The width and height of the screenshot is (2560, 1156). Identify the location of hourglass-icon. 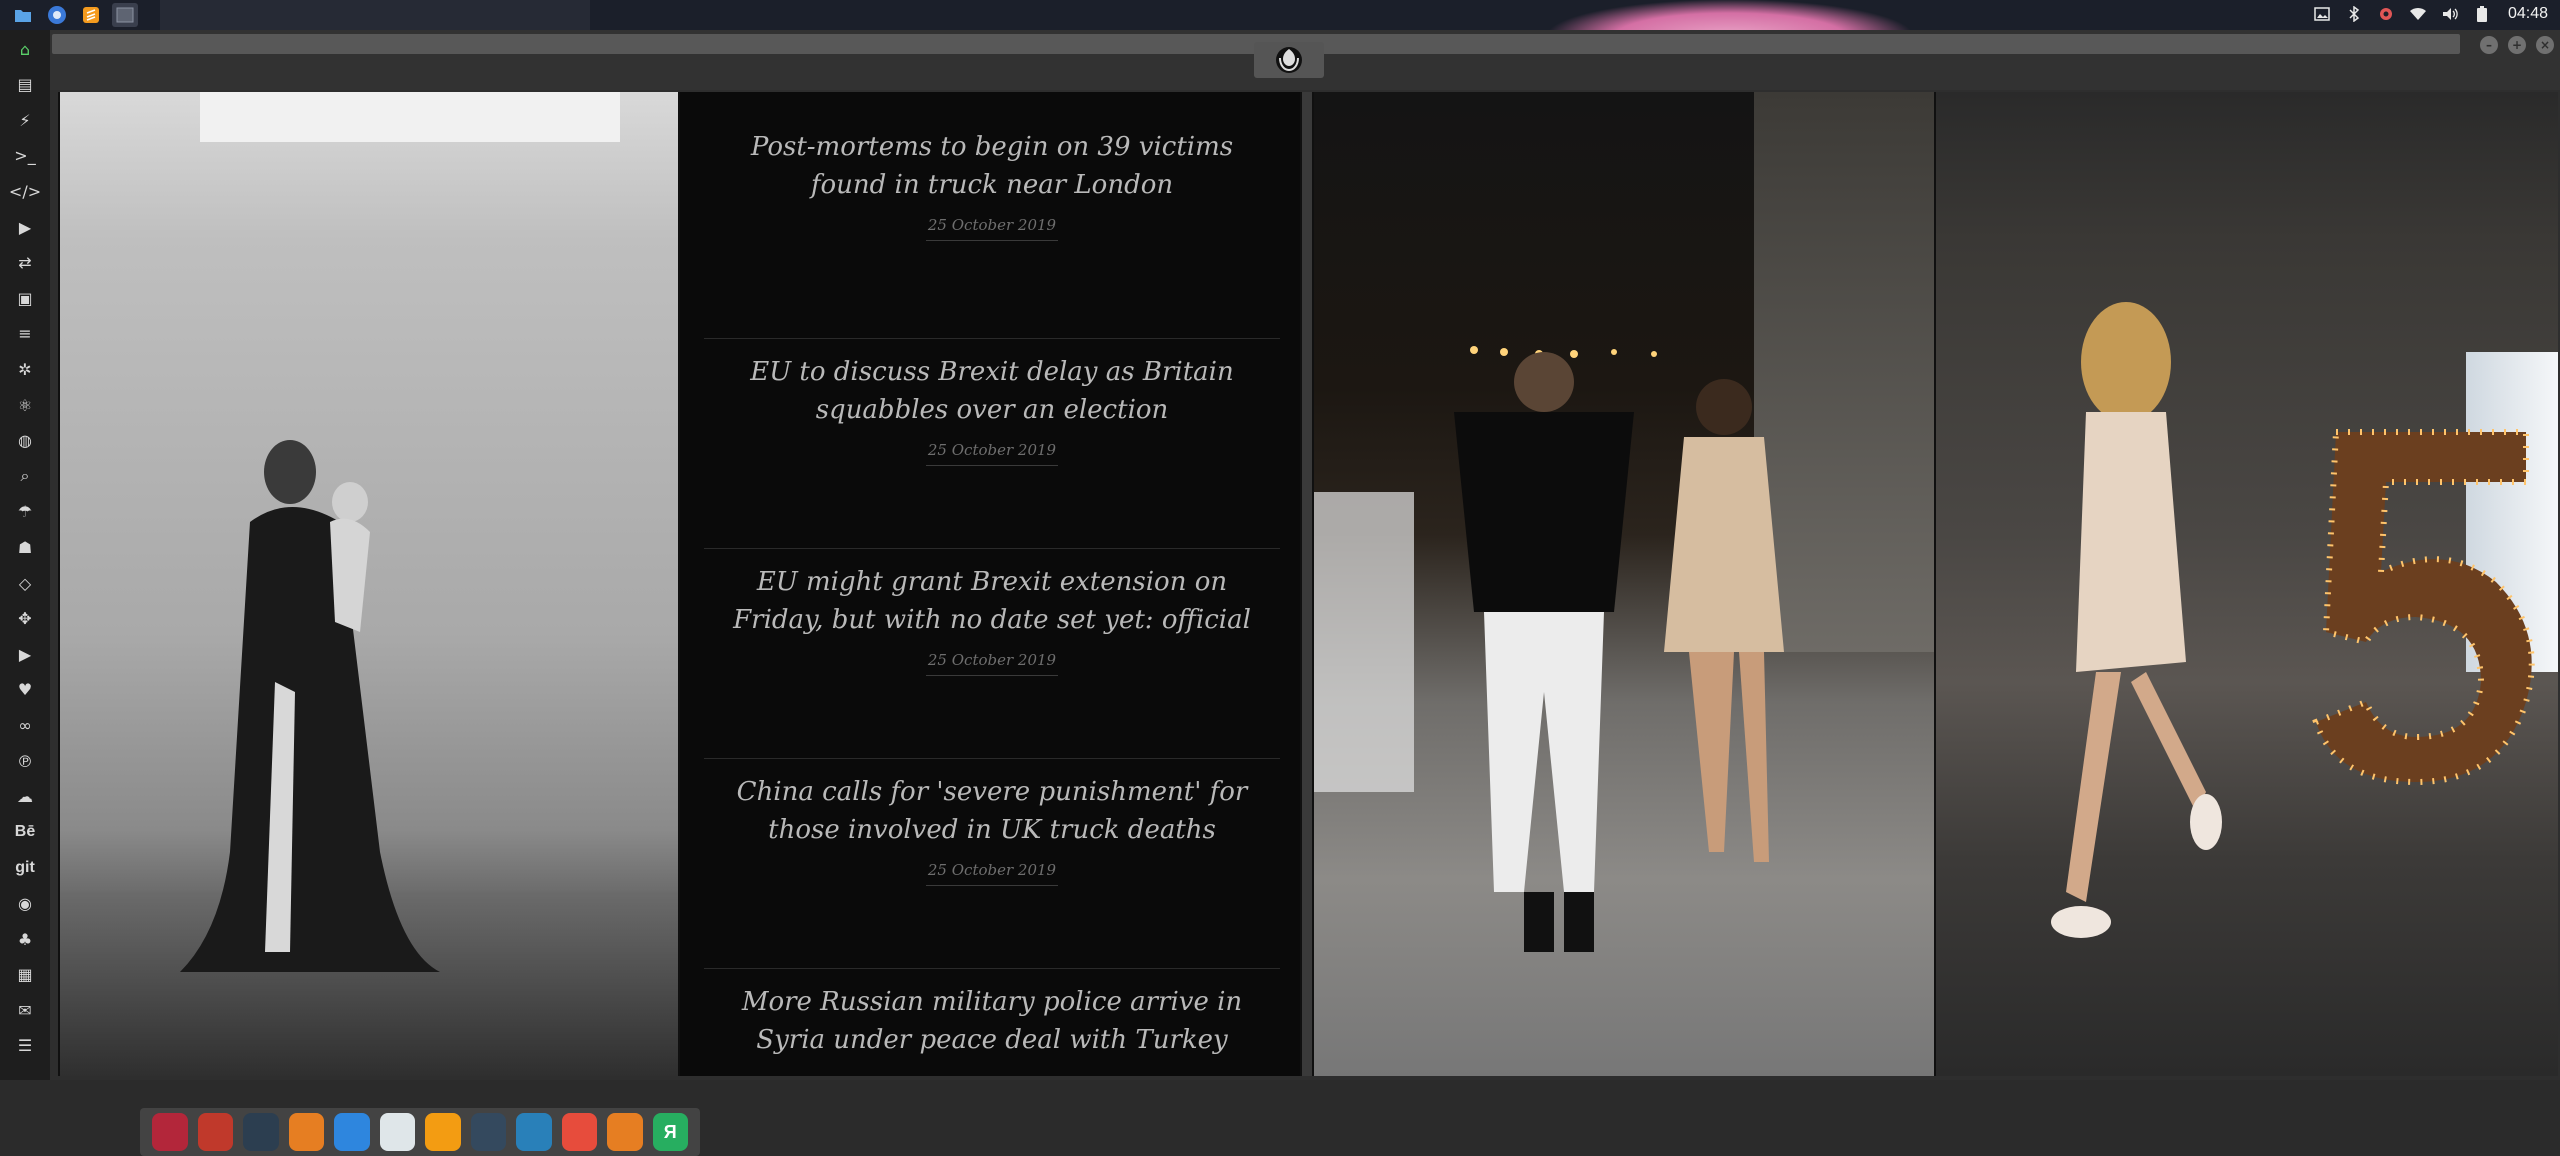
(215, 1132).